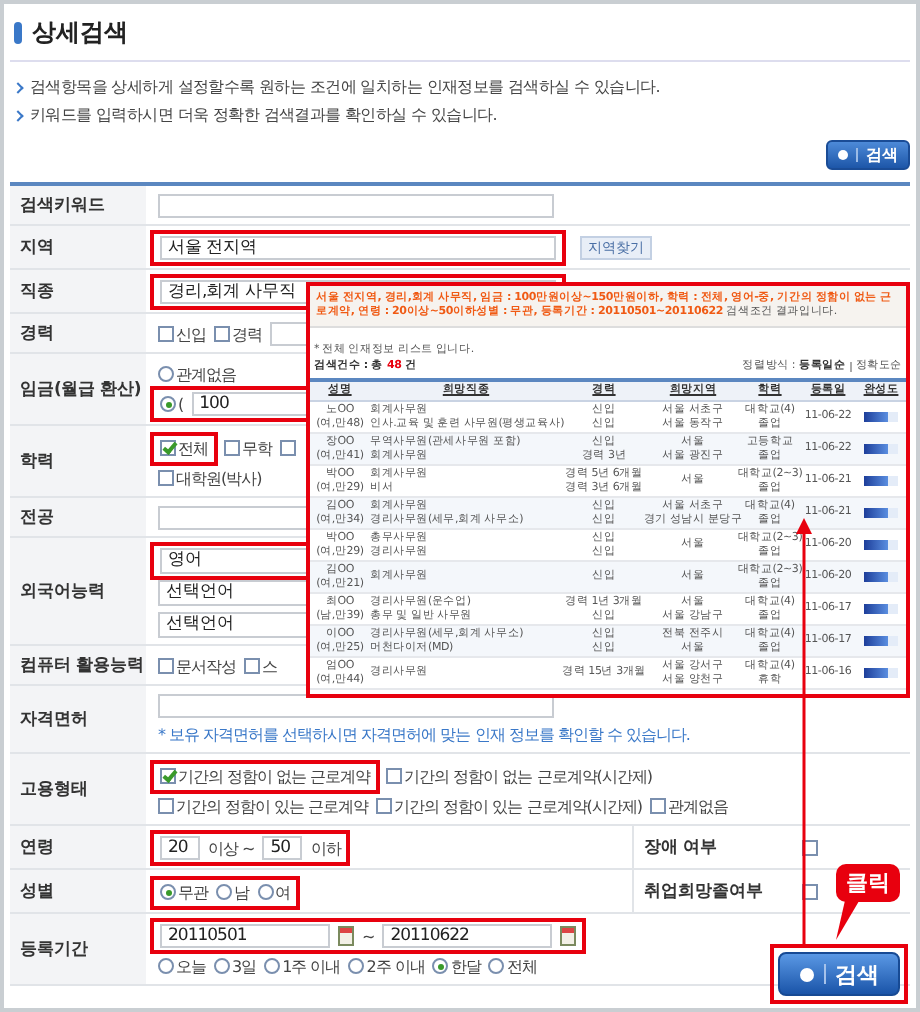  I want to click on field-label: 자격면허, so click(78, 719).